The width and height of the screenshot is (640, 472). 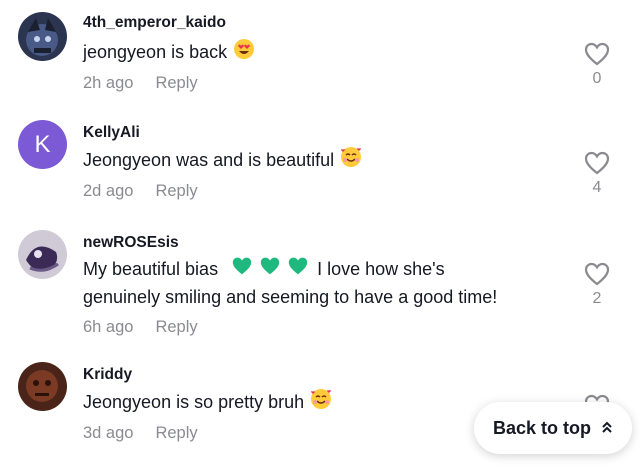 What do you see at coordinates (108, 83) in the screenshot?
I see `comment-time: 2h ago` at bounding box center [108, 83].